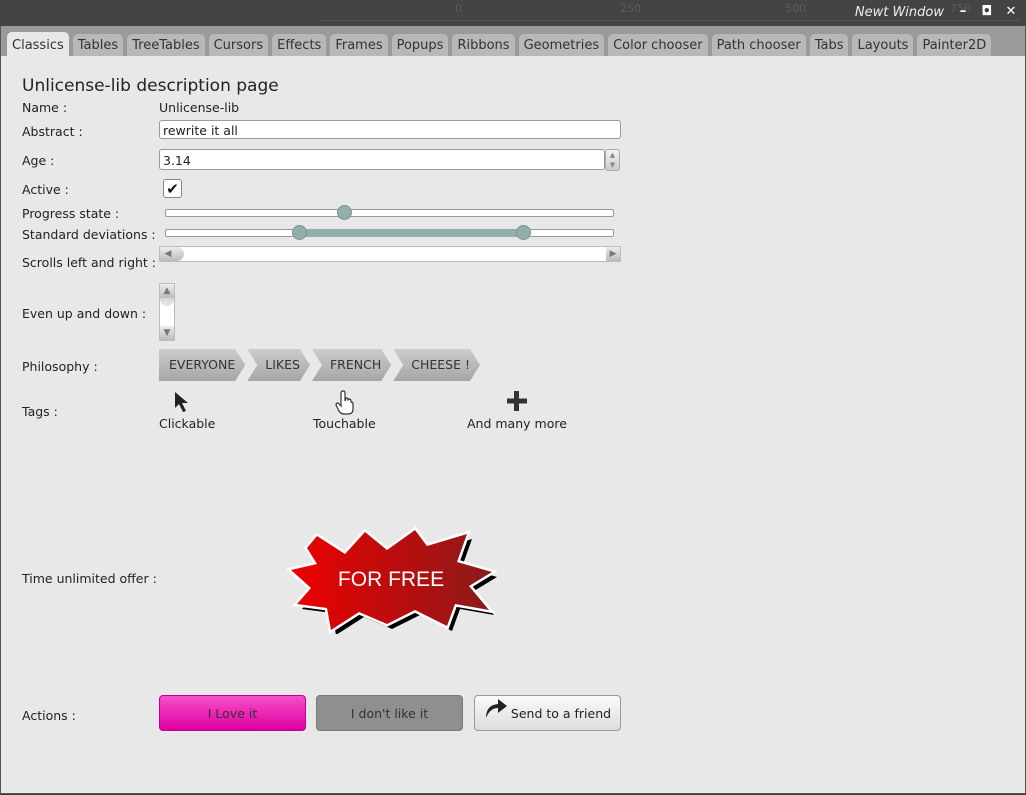  I want to click on breadcrumb-item: EVERYONE, so click(202, 365).